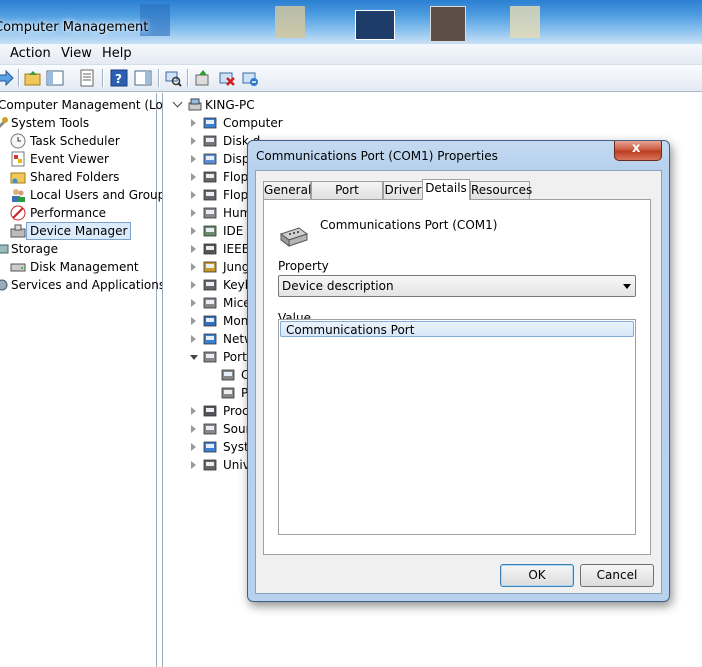 This screenshot has width=702, height=667. Describe the element at coordinates (210, 339) in the screenshot. I see `network-icon` at that location.